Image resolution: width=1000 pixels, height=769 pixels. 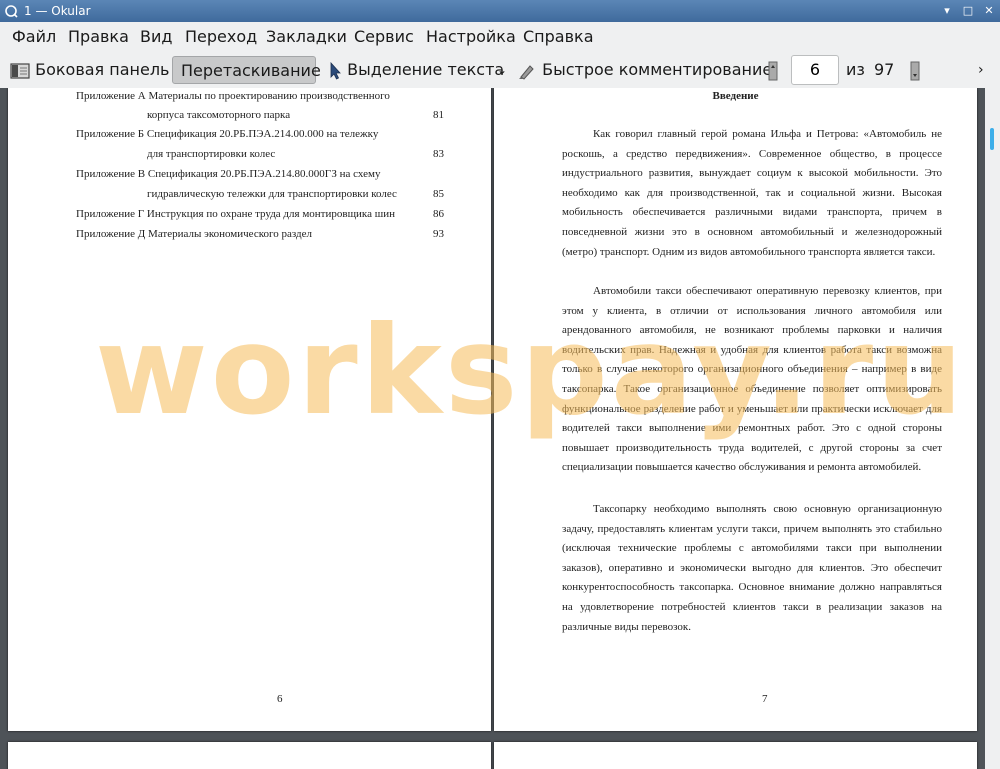 I want to click on page-number: 6, so click(x=280, y=699).